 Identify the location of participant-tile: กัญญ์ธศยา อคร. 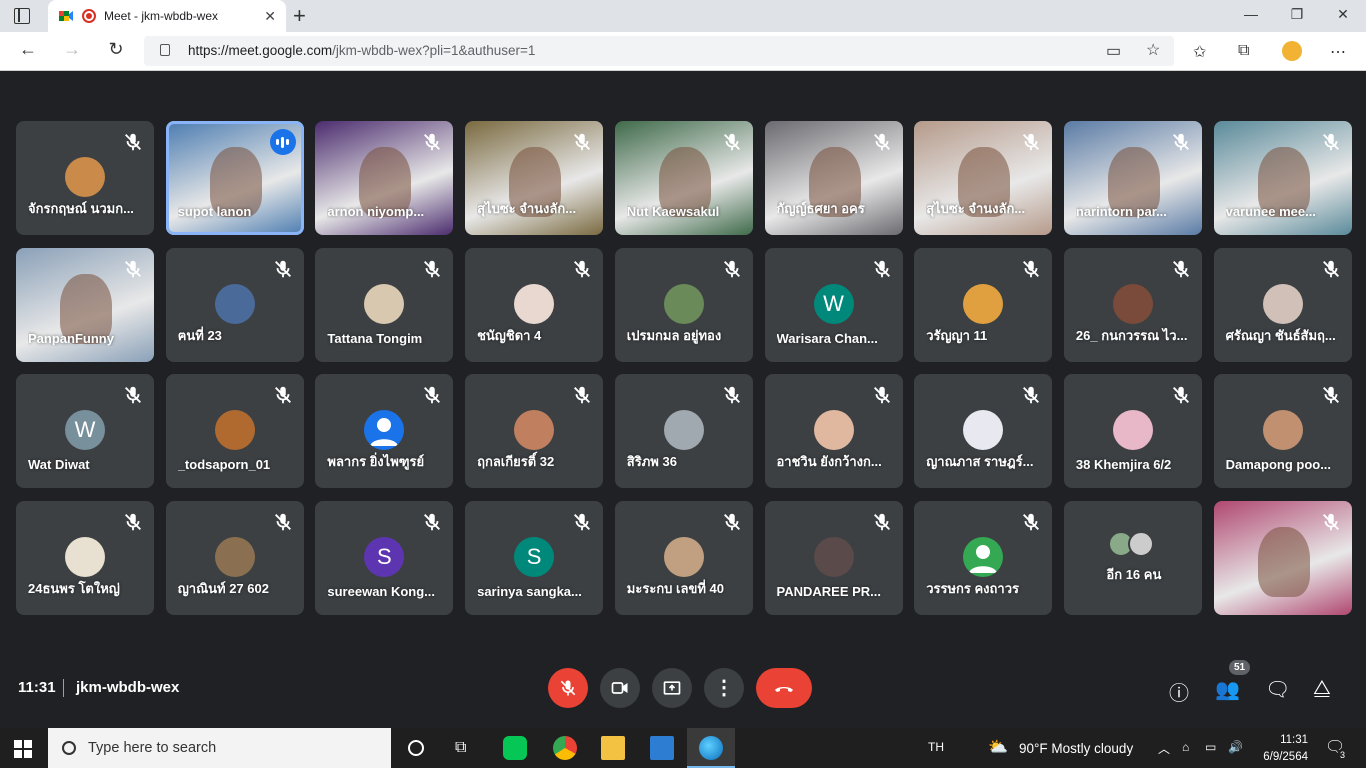
(833, 178).